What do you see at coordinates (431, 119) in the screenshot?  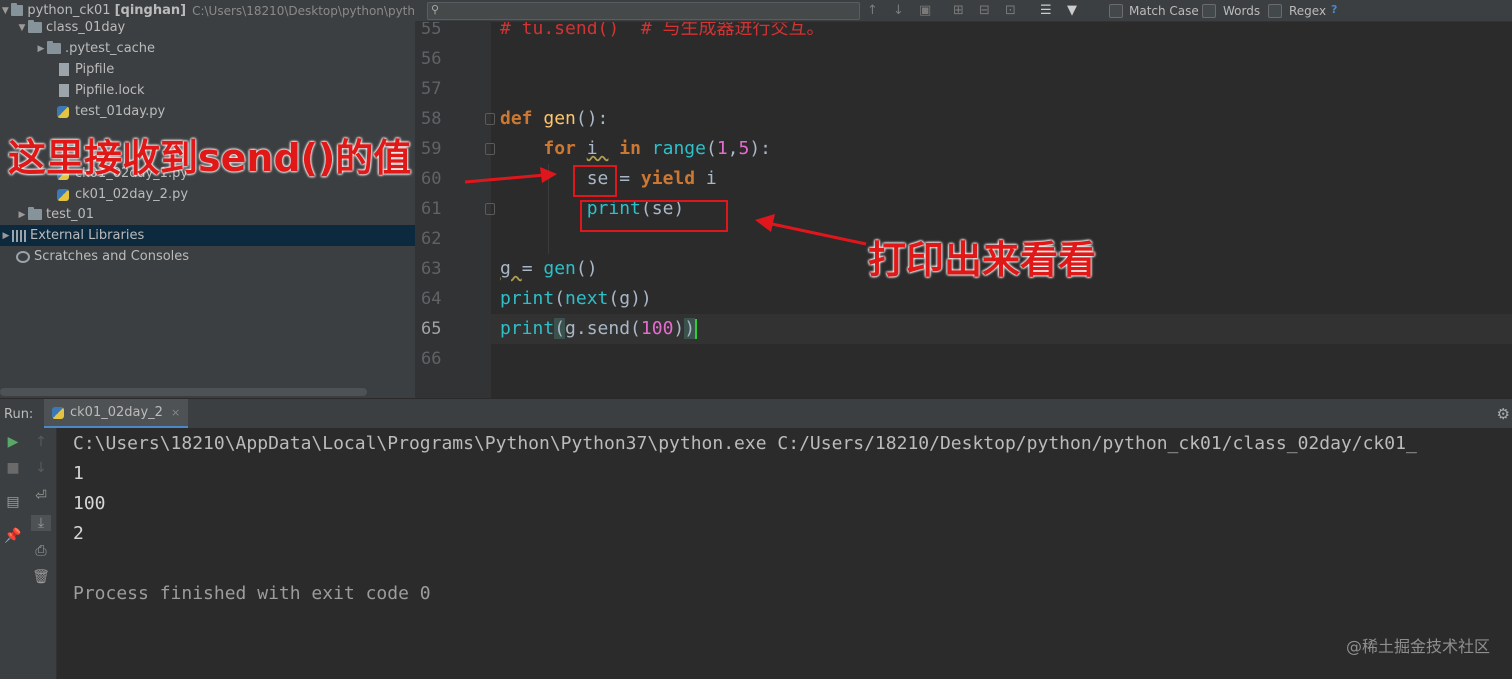 I see `line-number: 58` at bounding box center [431, 119].